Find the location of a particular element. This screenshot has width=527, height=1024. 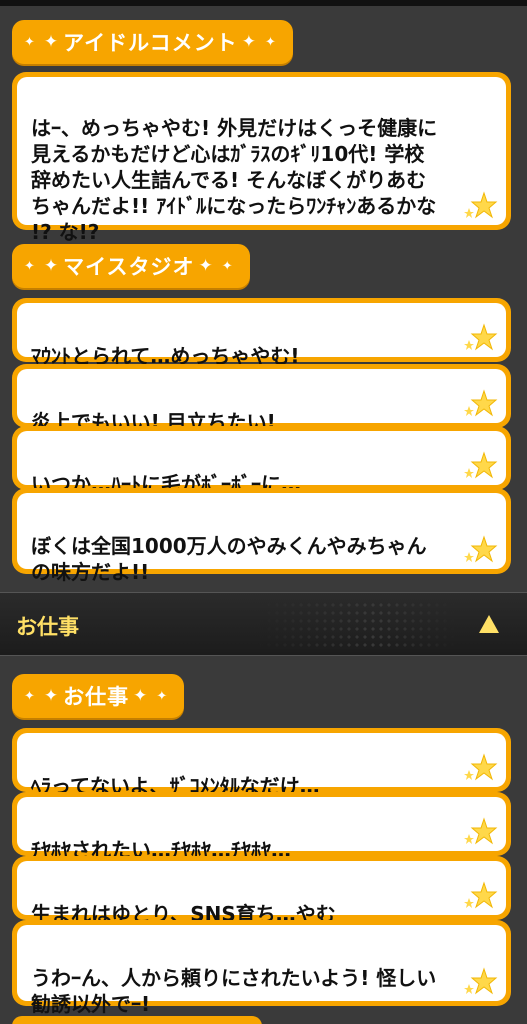

work-tab: ✦ ✦ お仕事 ✦ ✦ is located at coordinates (98, 696).